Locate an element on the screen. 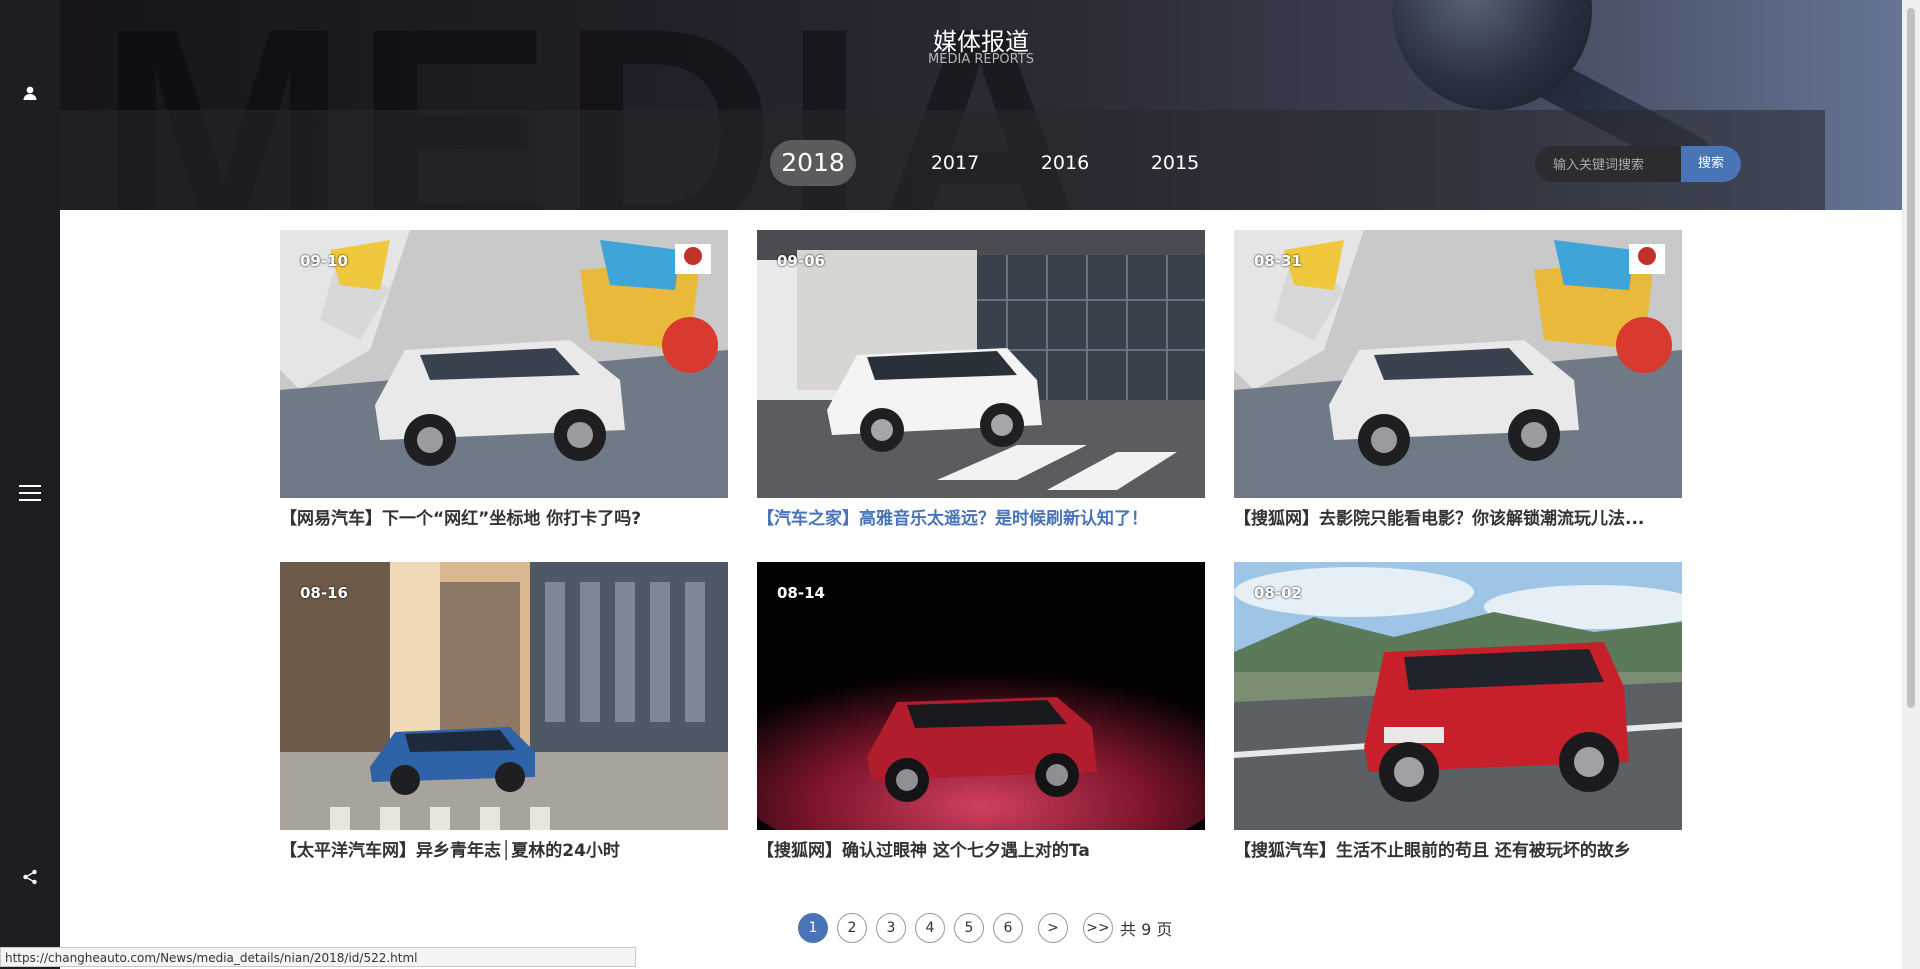  pagination: 1 2 3 4 5 6 > >> 共 9 页 is located at coordinates (985, 928).